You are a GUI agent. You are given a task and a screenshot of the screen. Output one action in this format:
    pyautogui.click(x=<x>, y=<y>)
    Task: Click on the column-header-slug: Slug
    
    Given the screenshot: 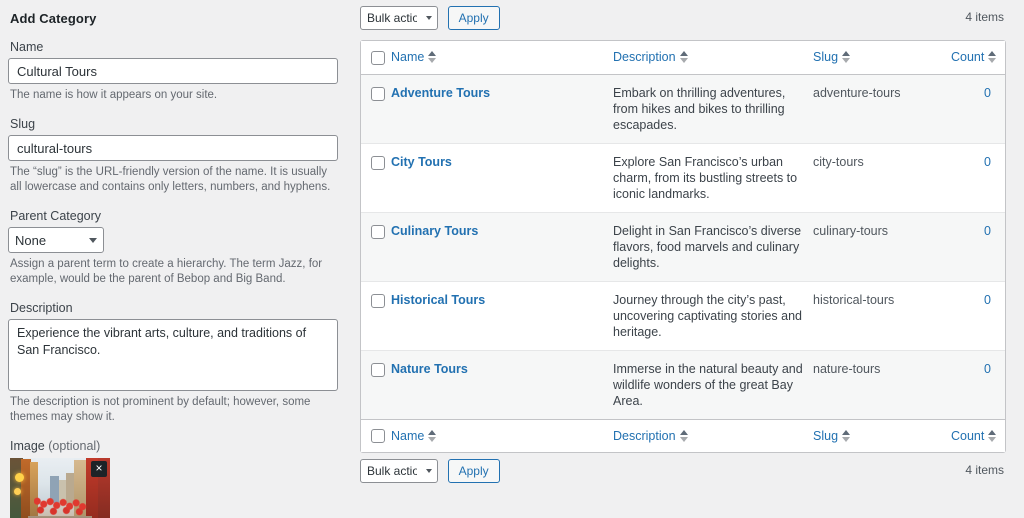 What is the action you would take?
    pyautogui.click(x=882, y=58)
    